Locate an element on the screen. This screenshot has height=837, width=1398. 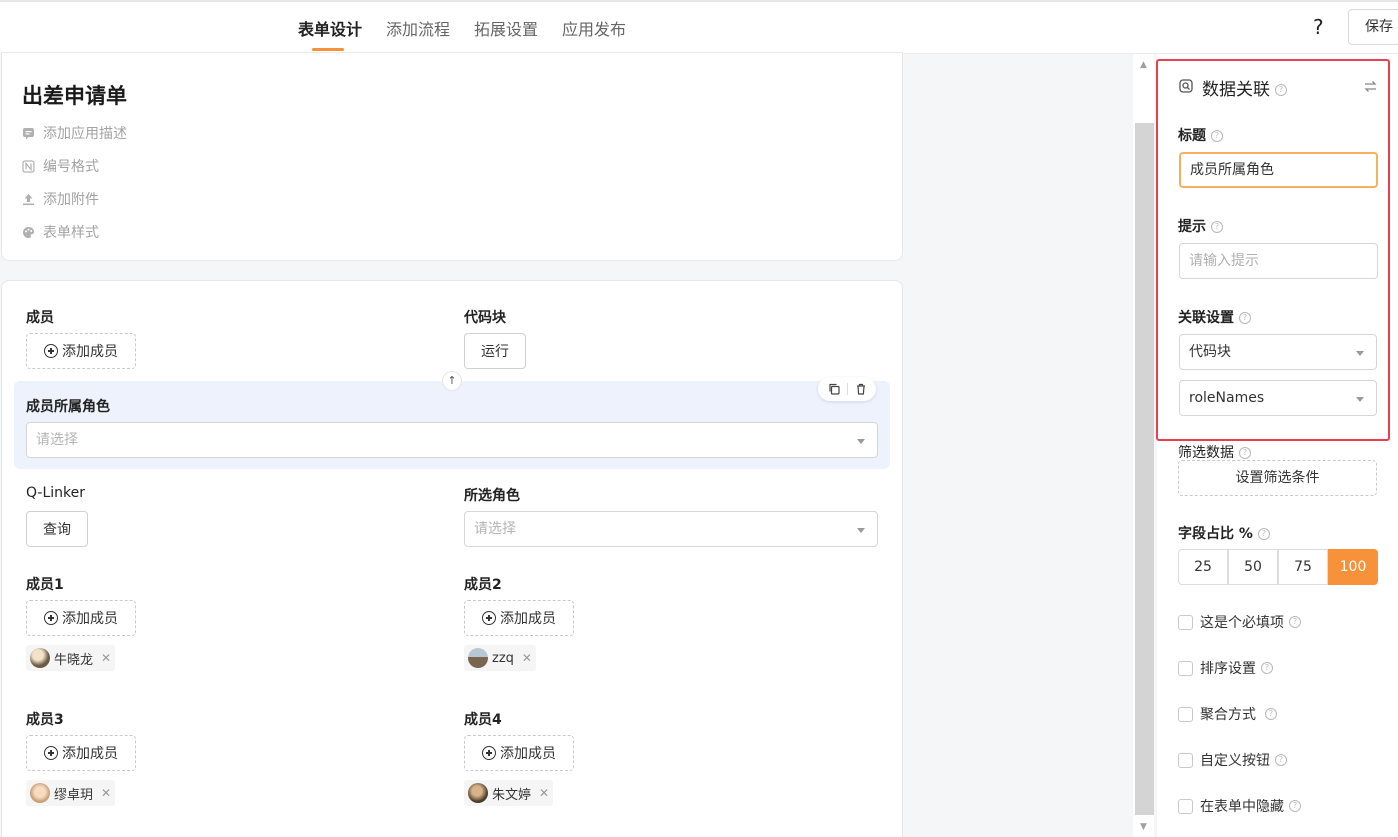
filter-data-label: 筛选数据? is located at coordinates (1214, 452).